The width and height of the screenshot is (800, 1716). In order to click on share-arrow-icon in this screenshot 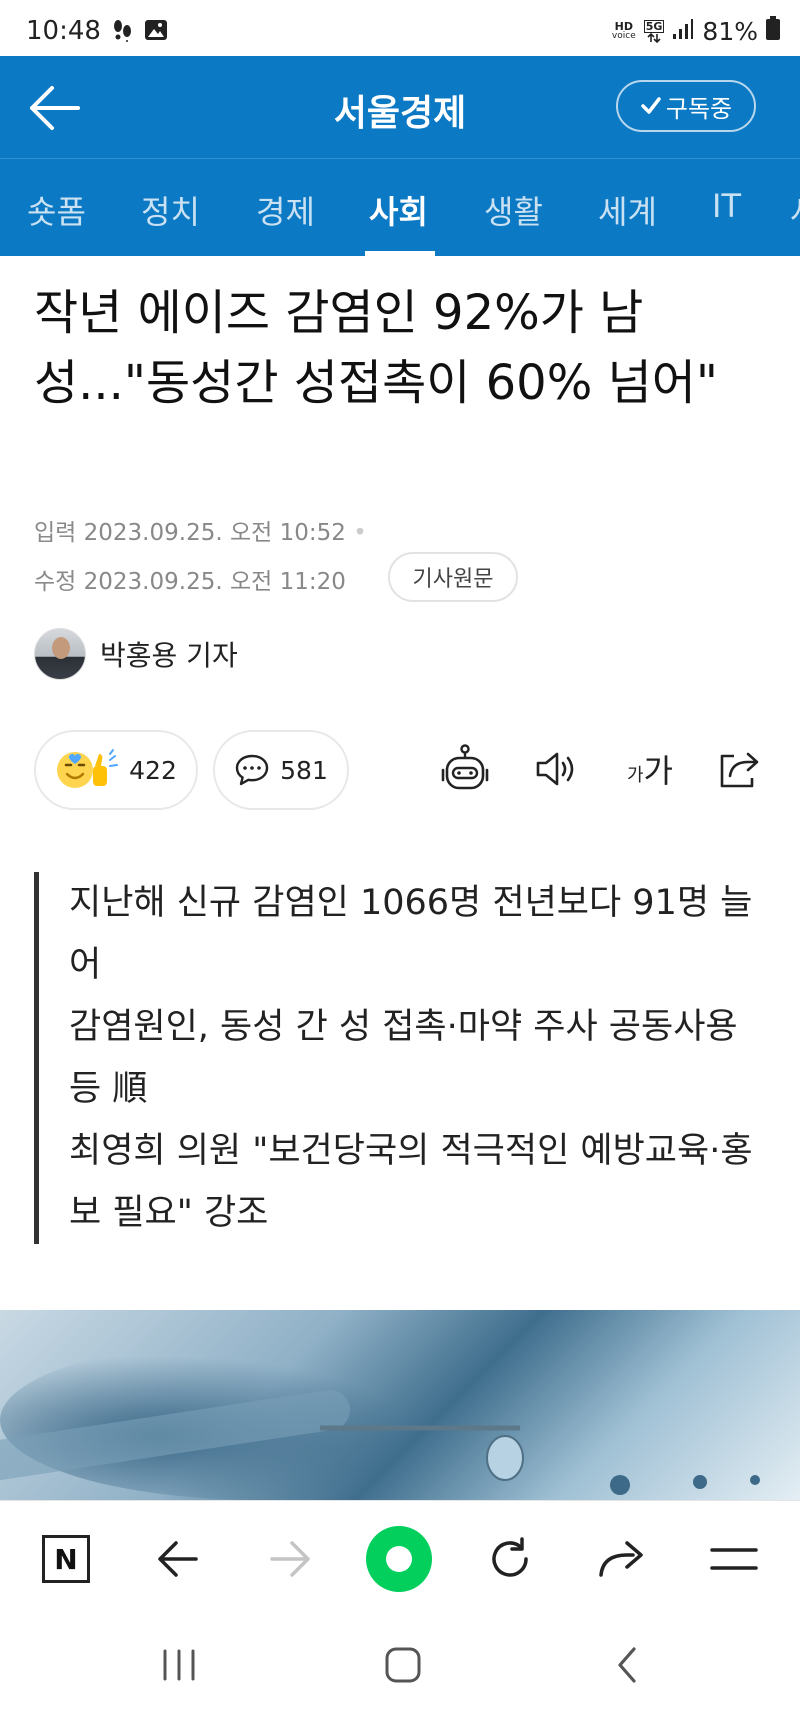, I will do `click(621, 1559)`.